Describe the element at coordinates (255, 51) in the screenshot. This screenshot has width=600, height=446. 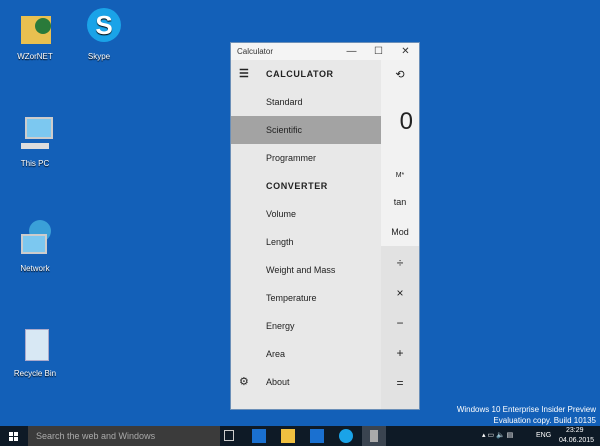
I see `window-title: Calculator` at that location.